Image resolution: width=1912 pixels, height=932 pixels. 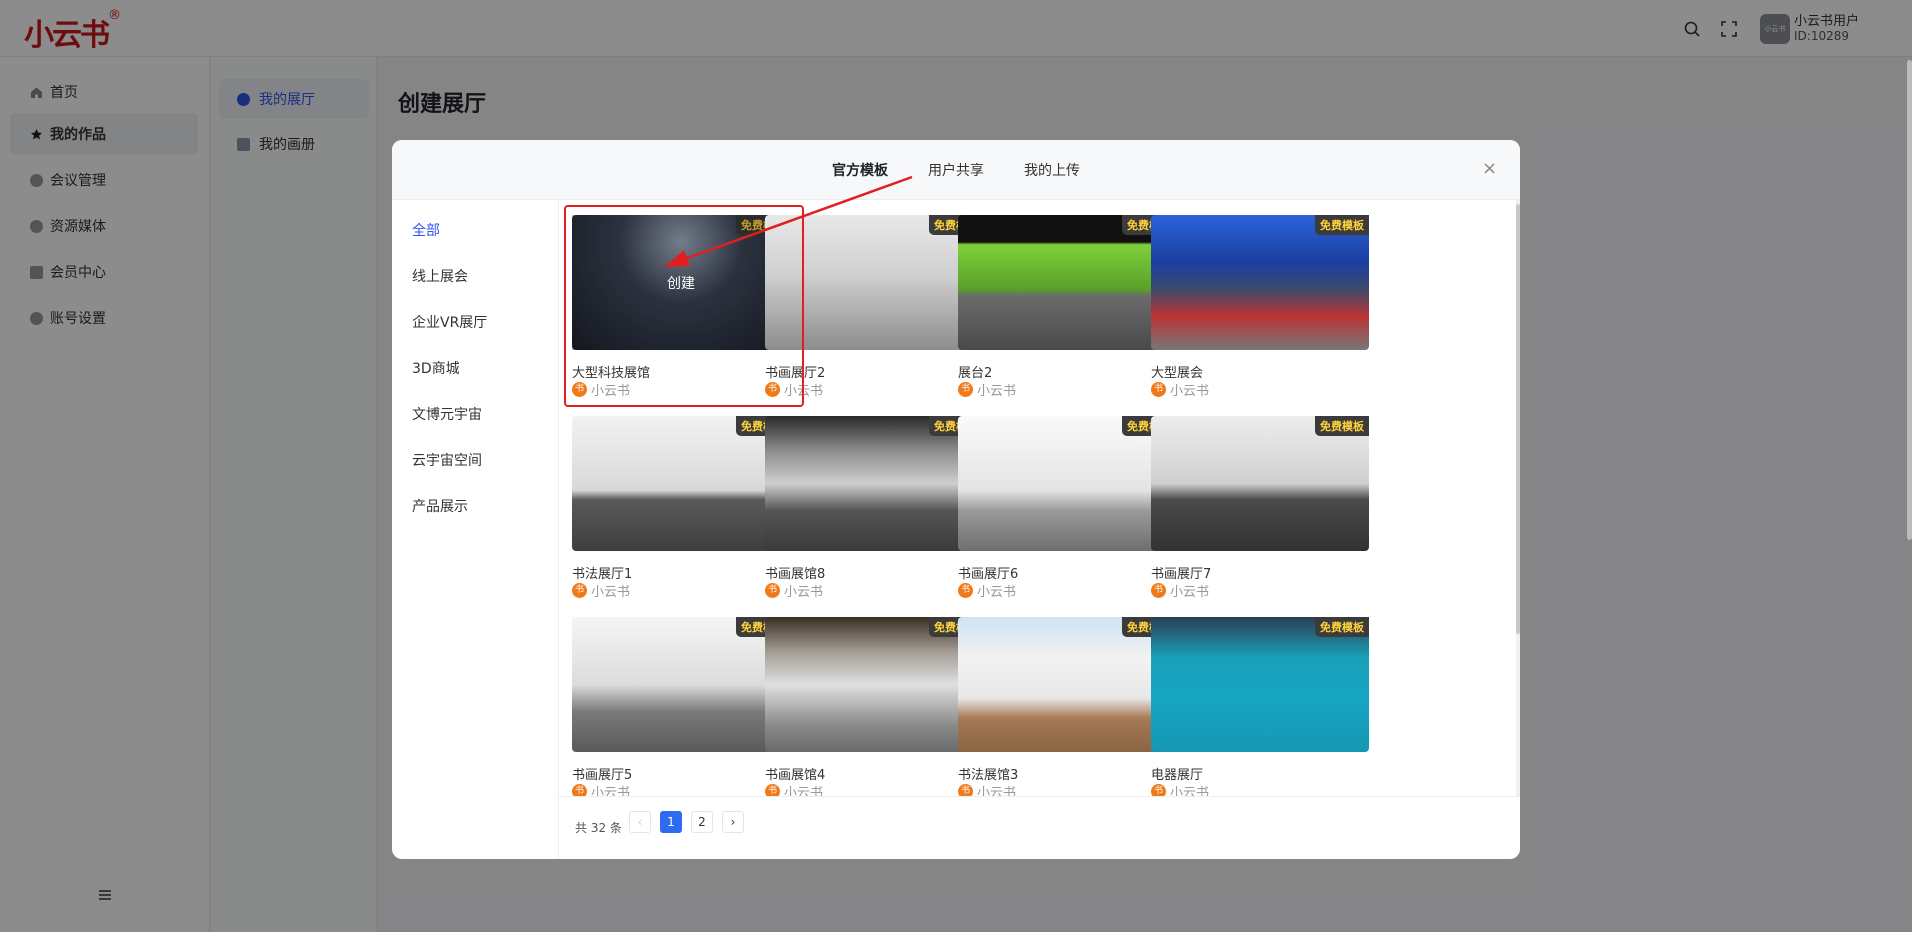 I want to click on prev-page-button: ‹, so click(x=640, y=822).